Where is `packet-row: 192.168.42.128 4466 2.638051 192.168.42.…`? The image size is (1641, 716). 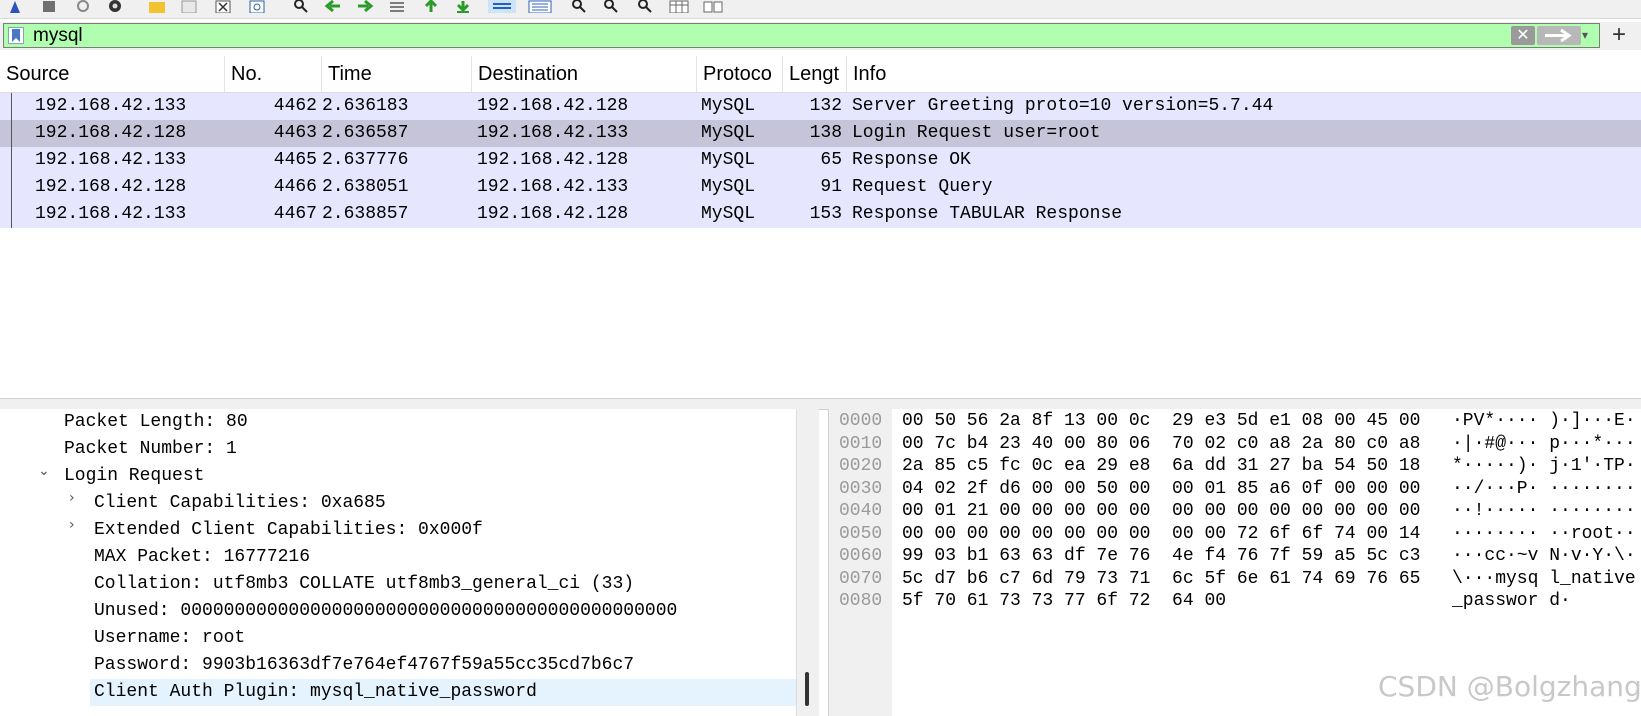 packet-row: 192.168.42.128 4466 2.638051 192.168.42.… is located at coordinates (820, 187).